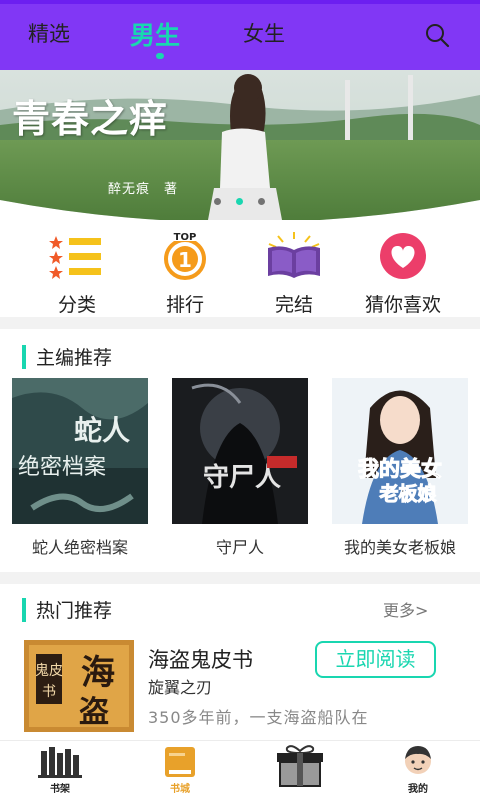 The width and height of the screenshot is (480, 800). What do you see at coordinates (185, 237) in the screenshot?
I see `top-badge: TOP` at bounding box center [185, 237].